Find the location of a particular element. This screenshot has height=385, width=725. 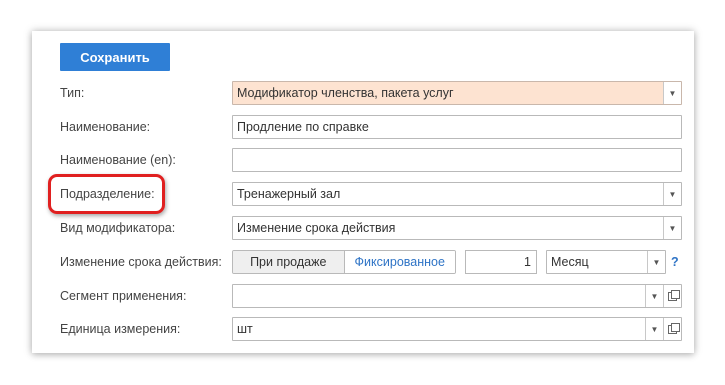

row-name: Наименование: Продление по справке is located at coordinates (363, 127).